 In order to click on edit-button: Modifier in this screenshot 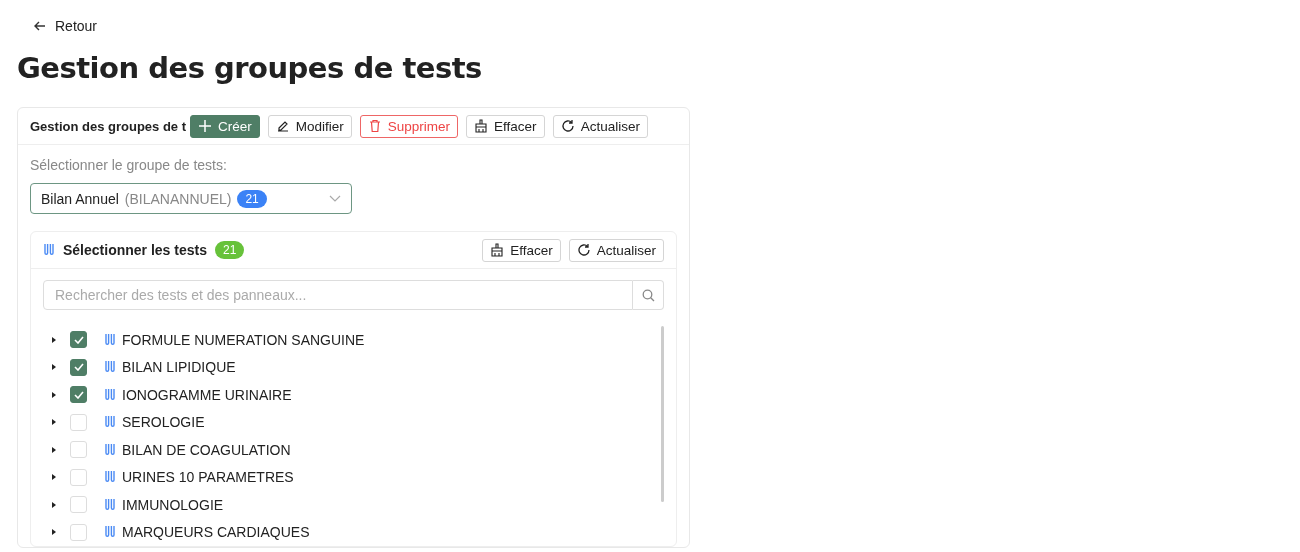, I will do `click(309, 126)`.